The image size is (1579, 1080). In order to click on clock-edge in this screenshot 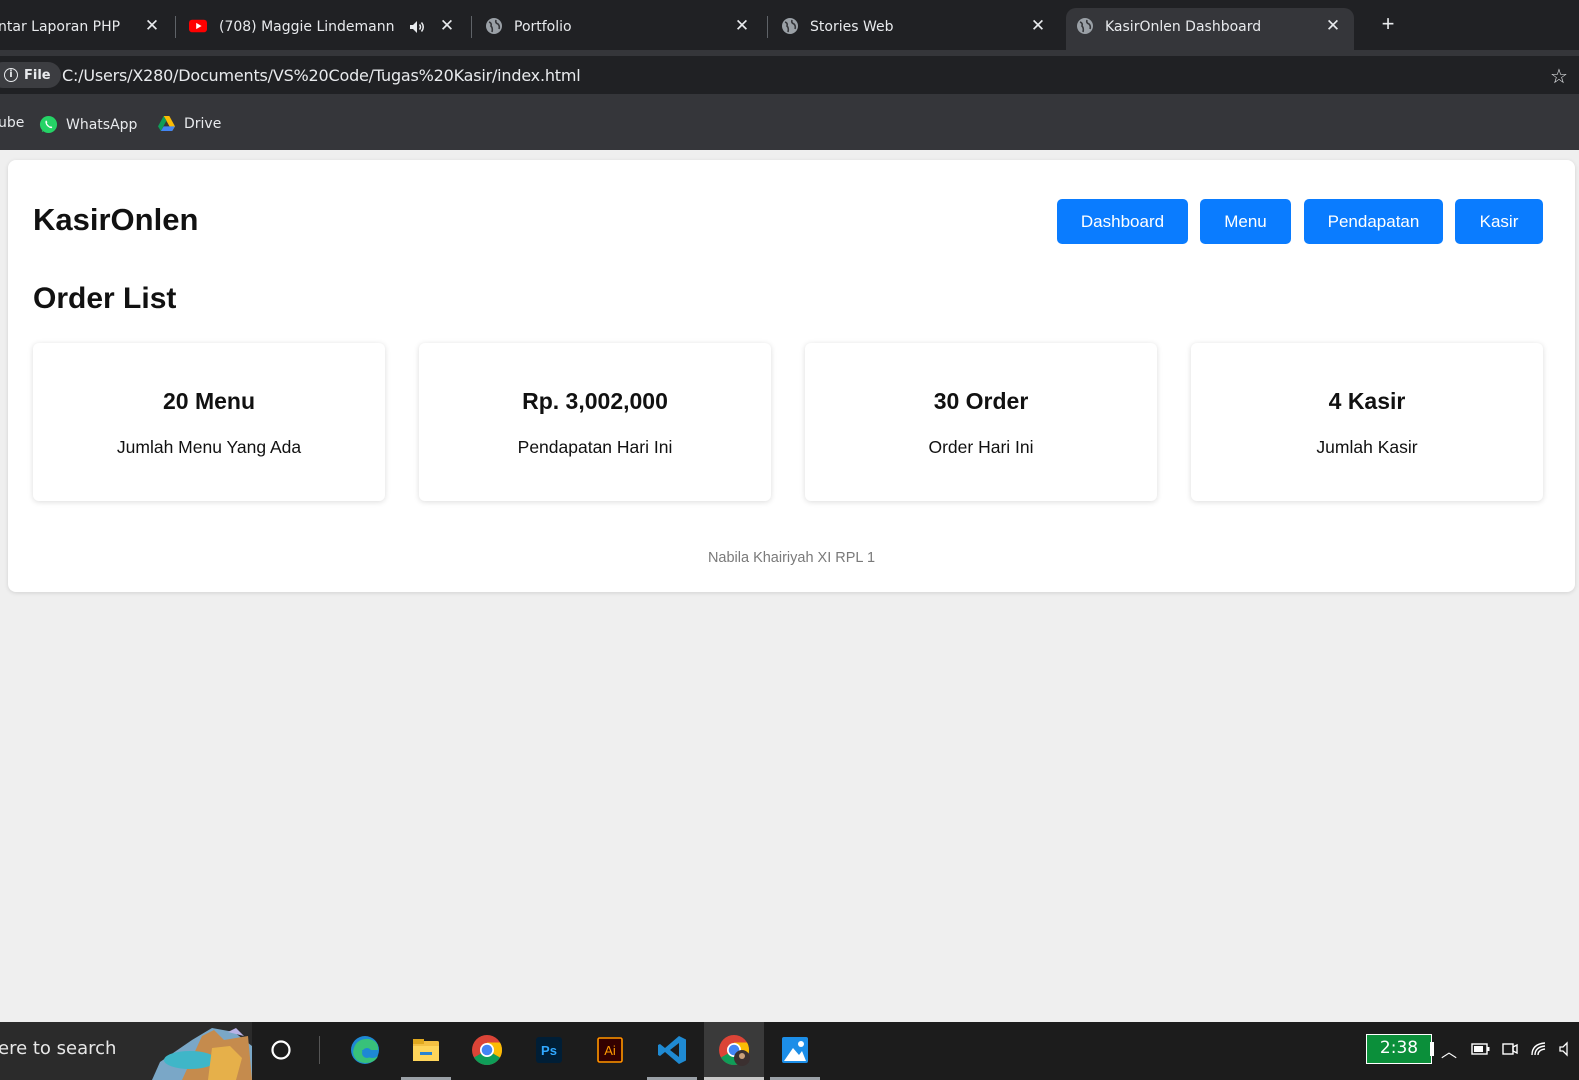, I will do `click(1432, 1049)`.